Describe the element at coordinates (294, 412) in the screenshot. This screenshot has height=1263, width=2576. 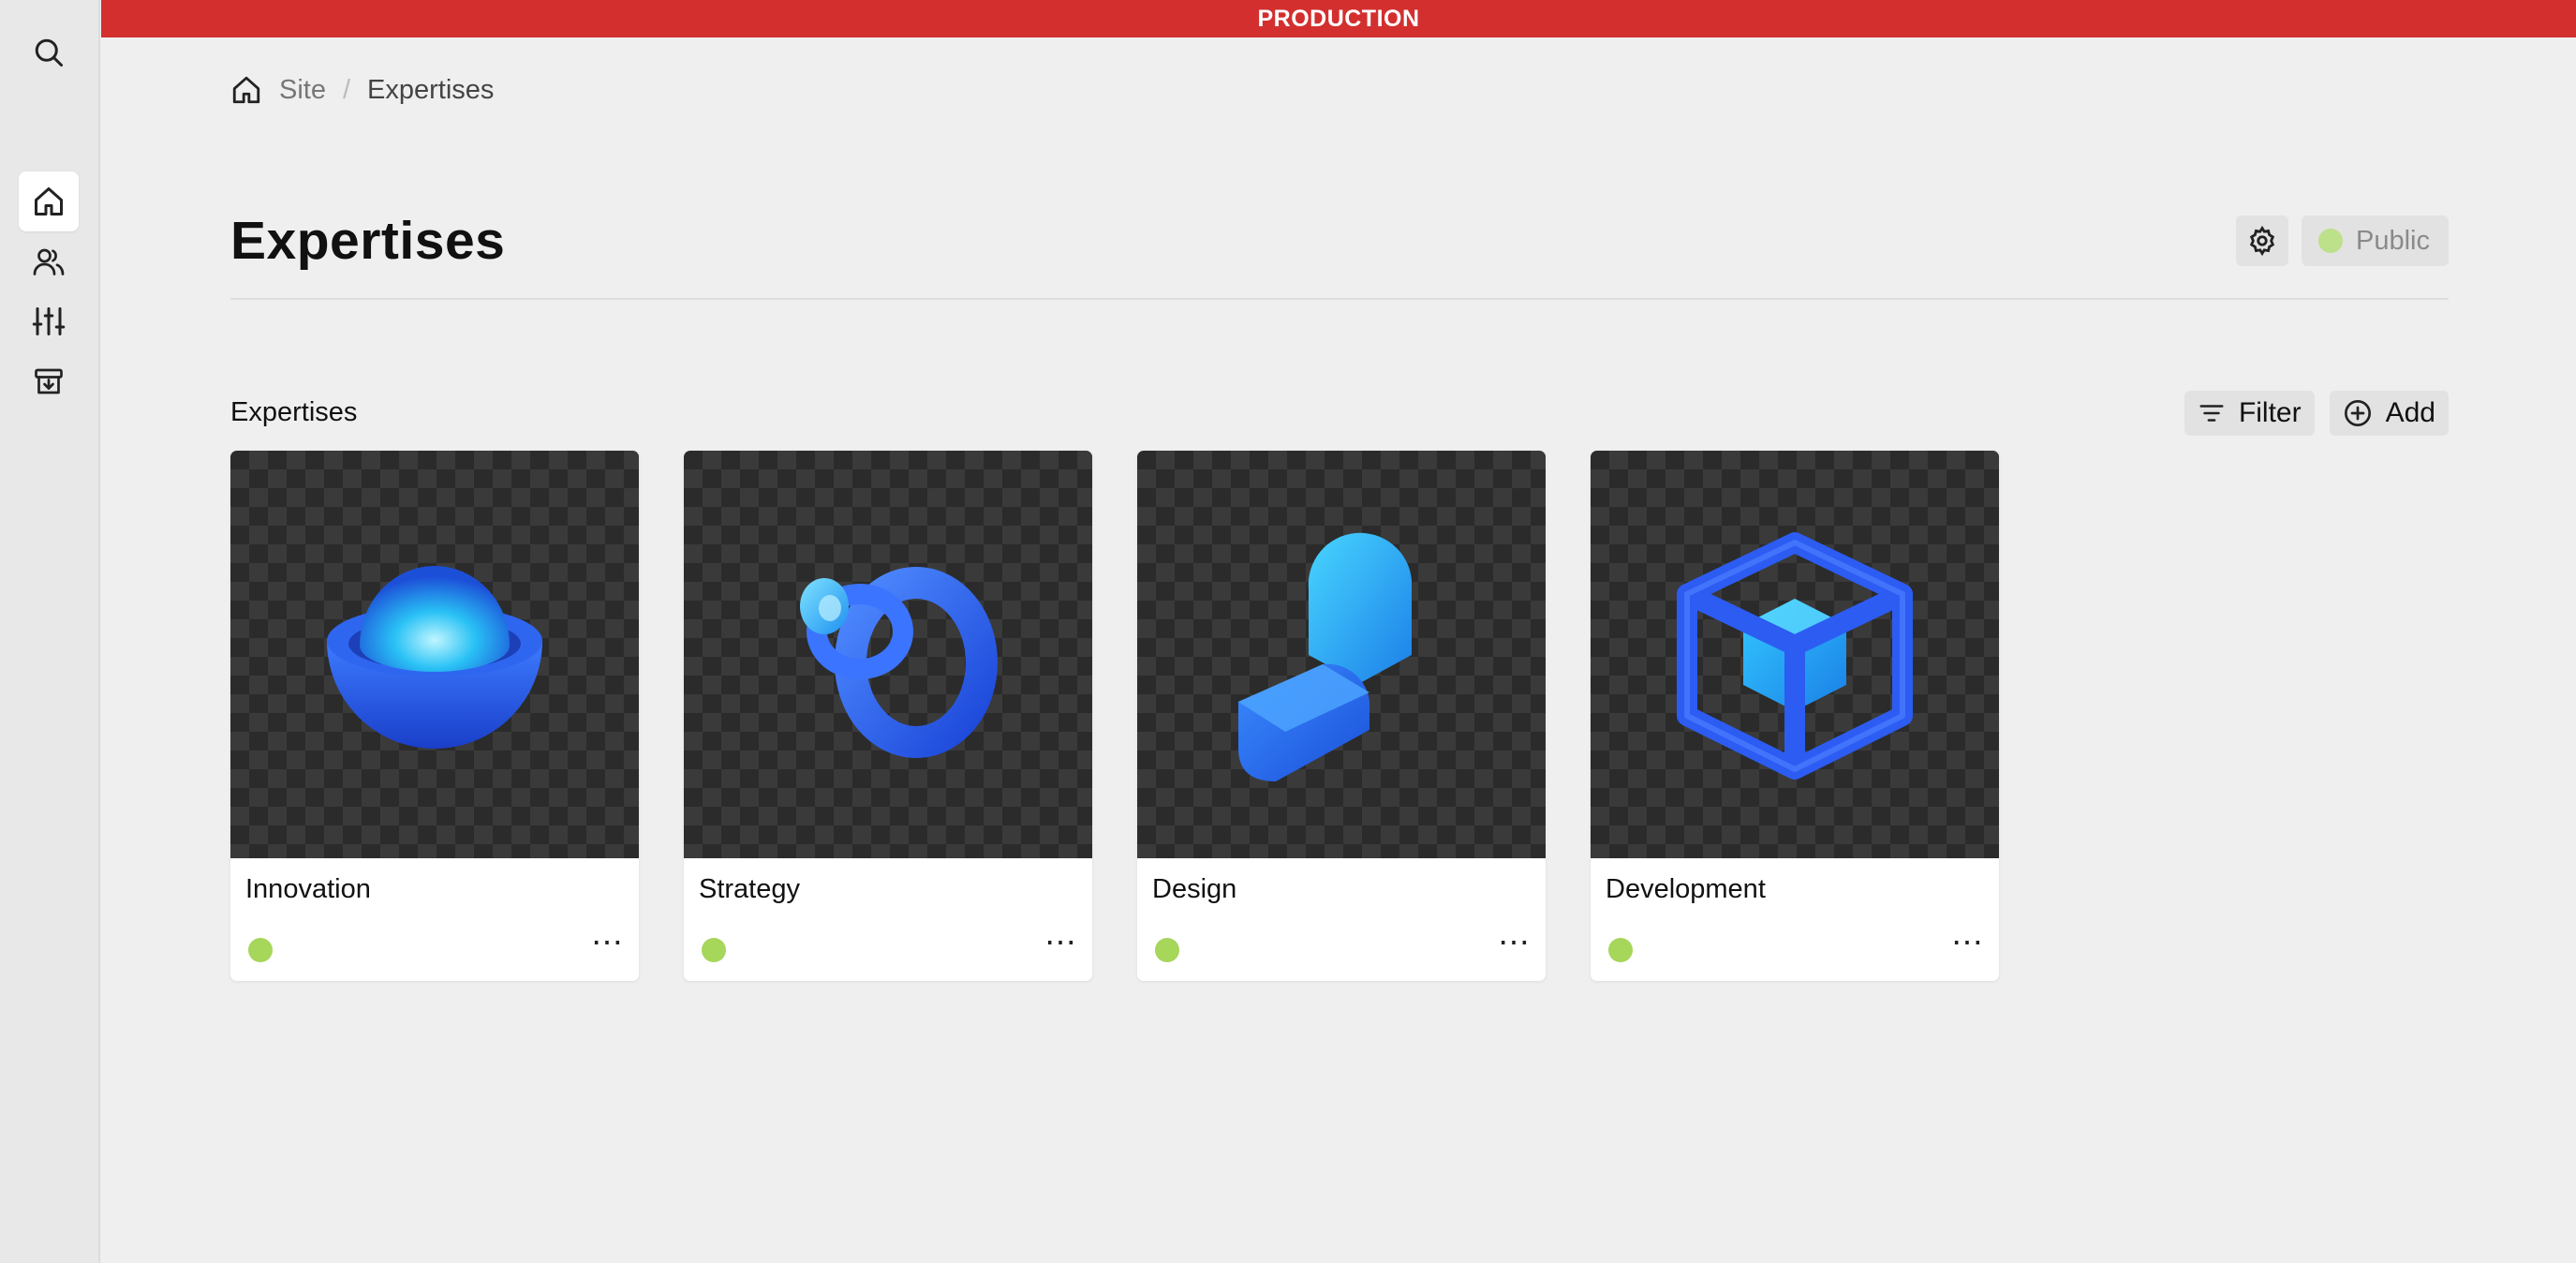
I see `section-title: Expertises` at that location.